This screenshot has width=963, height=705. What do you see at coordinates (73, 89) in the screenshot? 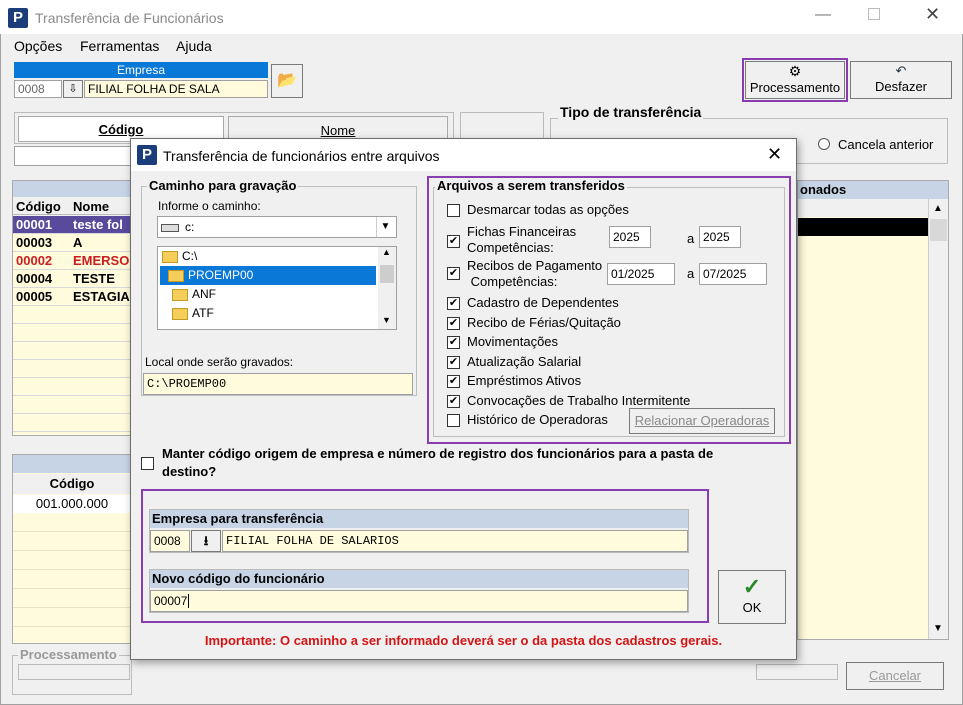
I see `empresa-lookup-button: ⇩` at bounding box center [73, 89].